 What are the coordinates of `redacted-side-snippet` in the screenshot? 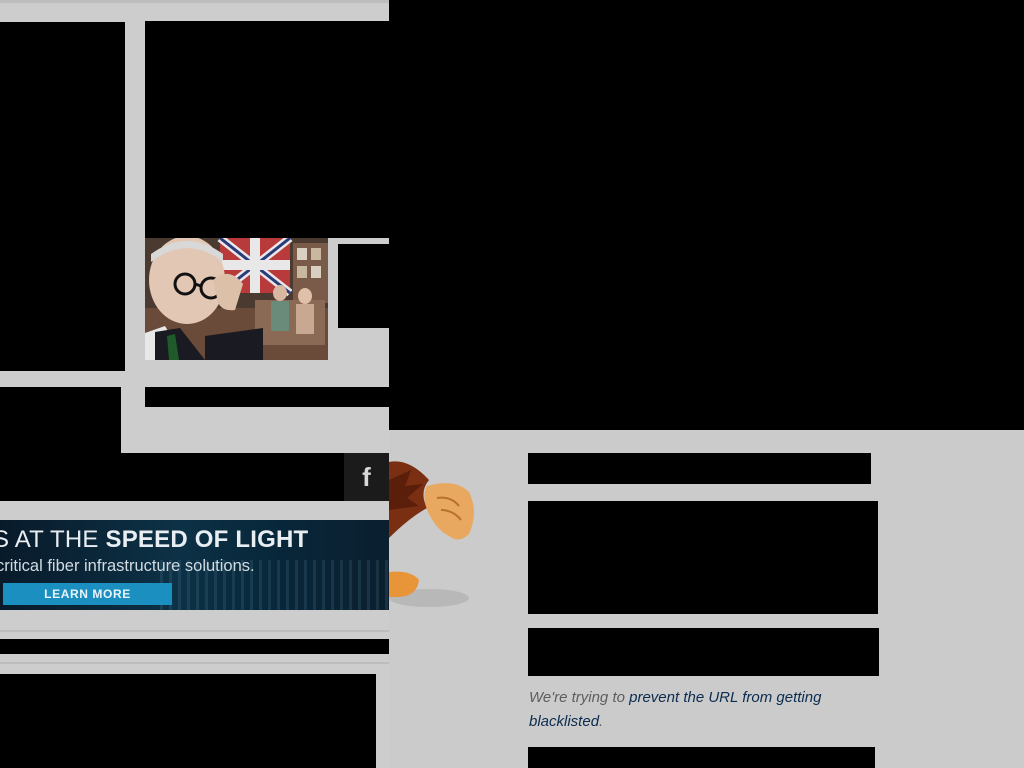 It's located at (363, 286).